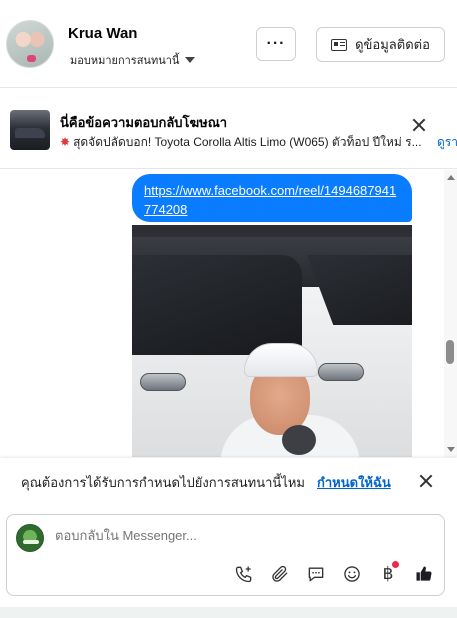  I want to click on scroll-down-arrow-icon, so click(451, 449).